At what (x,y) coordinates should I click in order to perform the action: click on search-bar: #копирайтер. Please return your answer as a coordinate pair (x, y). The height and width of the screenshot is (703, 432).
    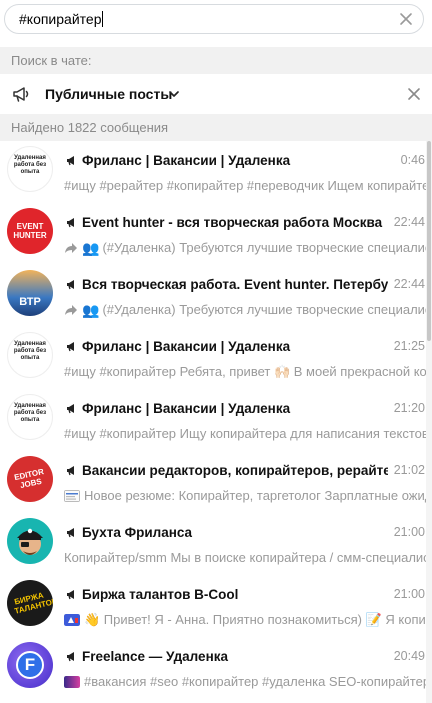
    Looking at the image, I should click on (216, 19).